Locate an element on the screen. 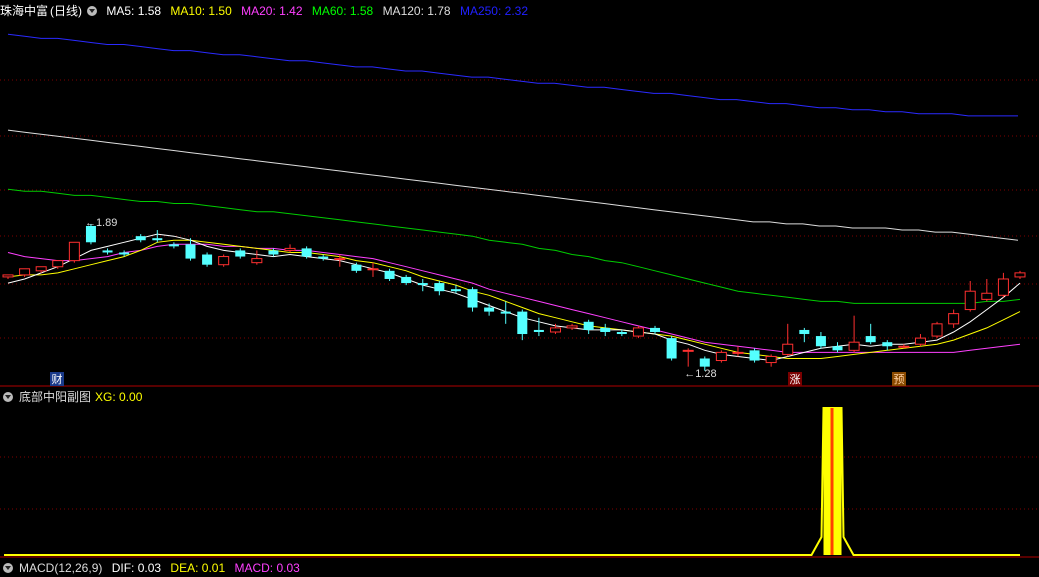  ma120-label: MA120: 1.78 is located at coordinates (416, 11).